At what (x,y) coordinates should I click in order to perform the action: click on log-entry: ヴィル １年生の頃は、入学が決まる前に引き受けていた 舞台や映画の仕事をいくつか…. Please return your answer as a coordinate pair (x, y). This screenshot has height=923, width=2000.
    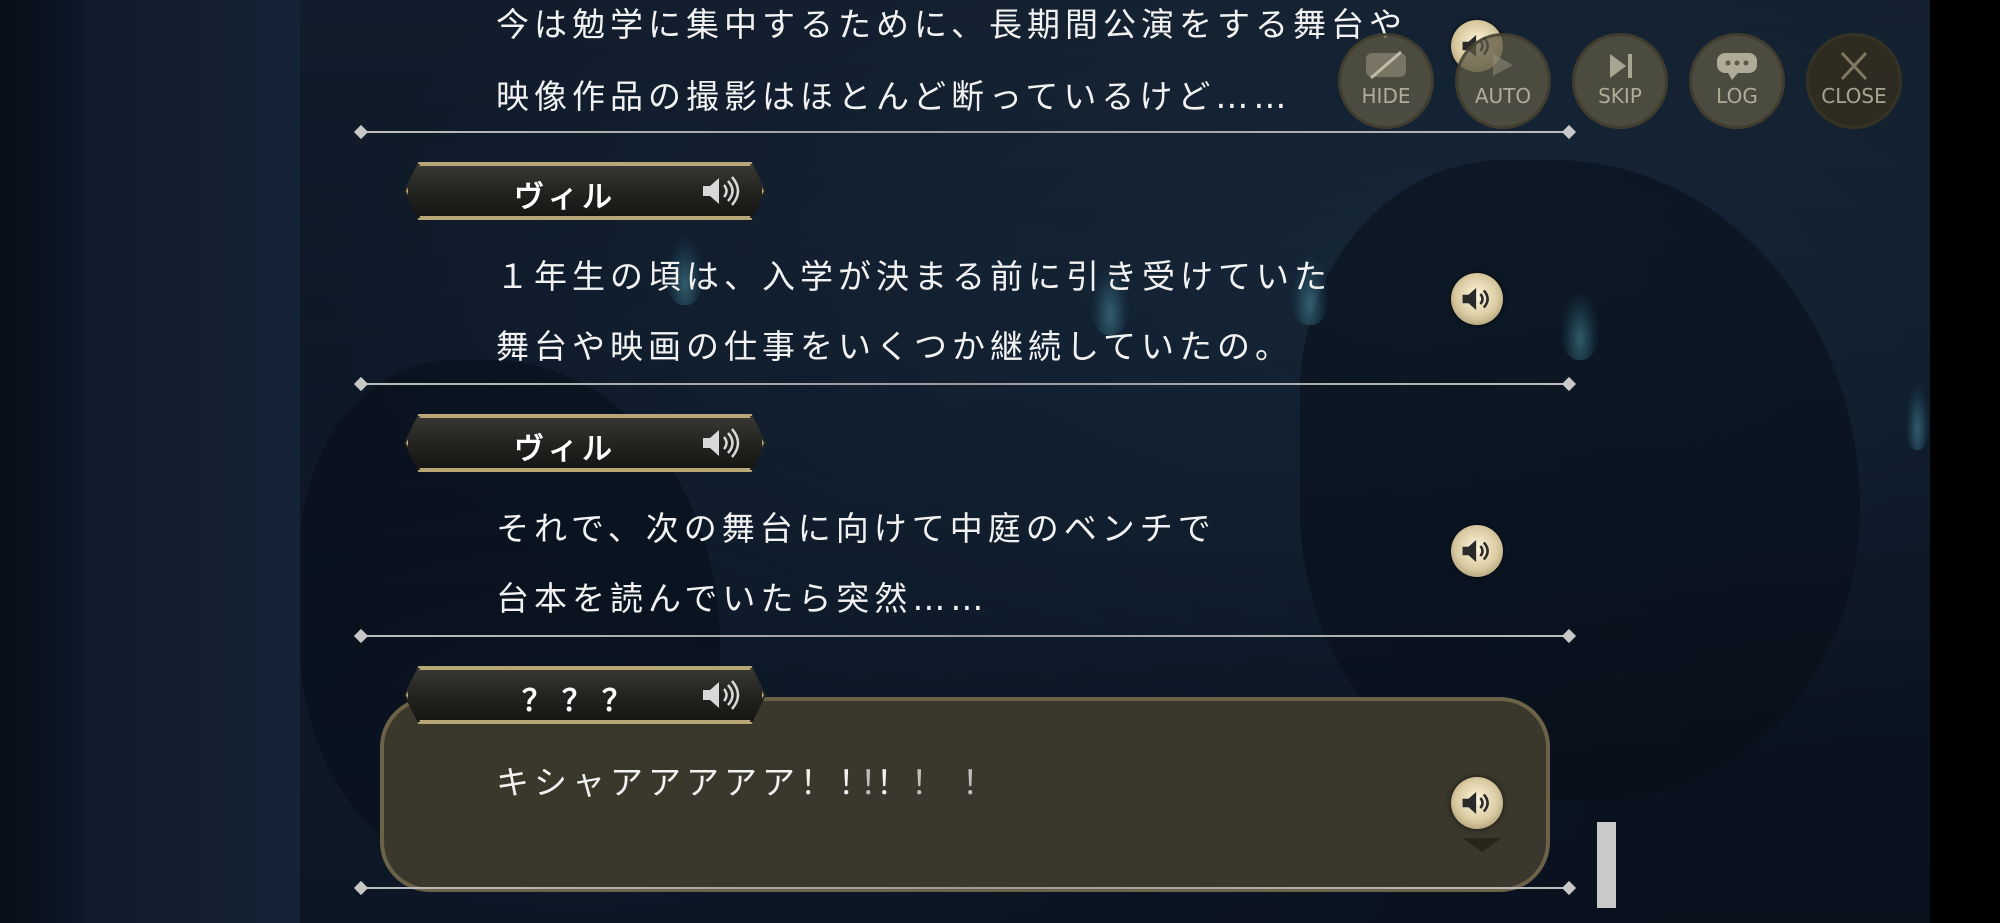
    Looking at the image, I should click on (965, 274).